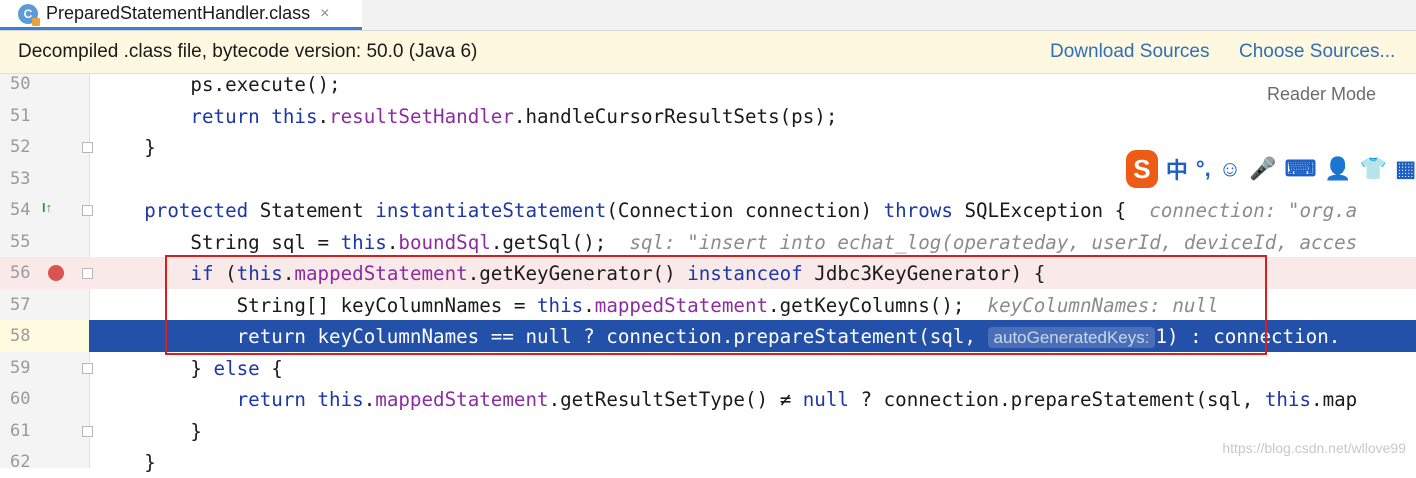  I want to click on code-token: ? connection.prepareStatement(sql,, so click(785, 336).